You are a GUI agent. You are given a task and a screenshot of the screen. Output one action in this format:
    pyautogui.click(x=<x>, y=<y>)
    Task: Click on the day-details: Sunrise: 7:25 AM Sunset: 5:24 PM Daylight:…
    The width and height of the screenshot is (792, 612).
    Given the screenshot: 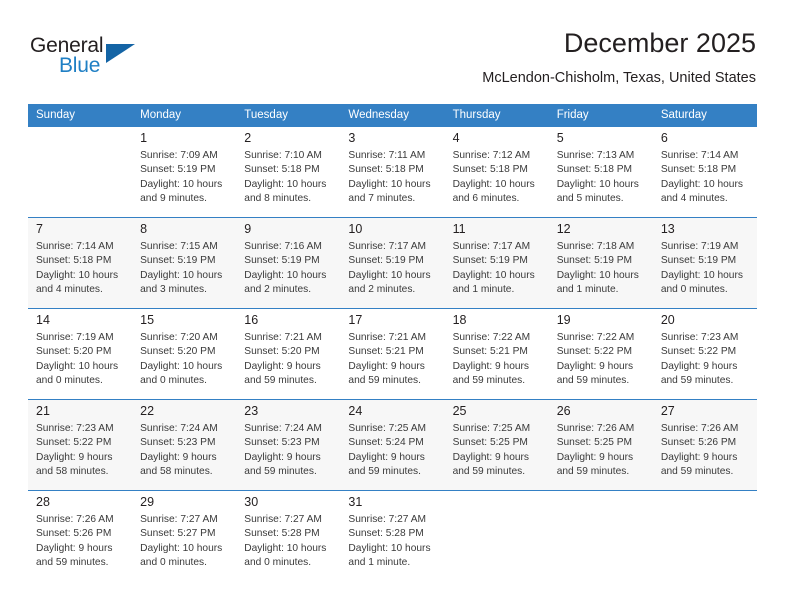 What is the action you would take?
    pyautogui.click(x=392, y=450)
    